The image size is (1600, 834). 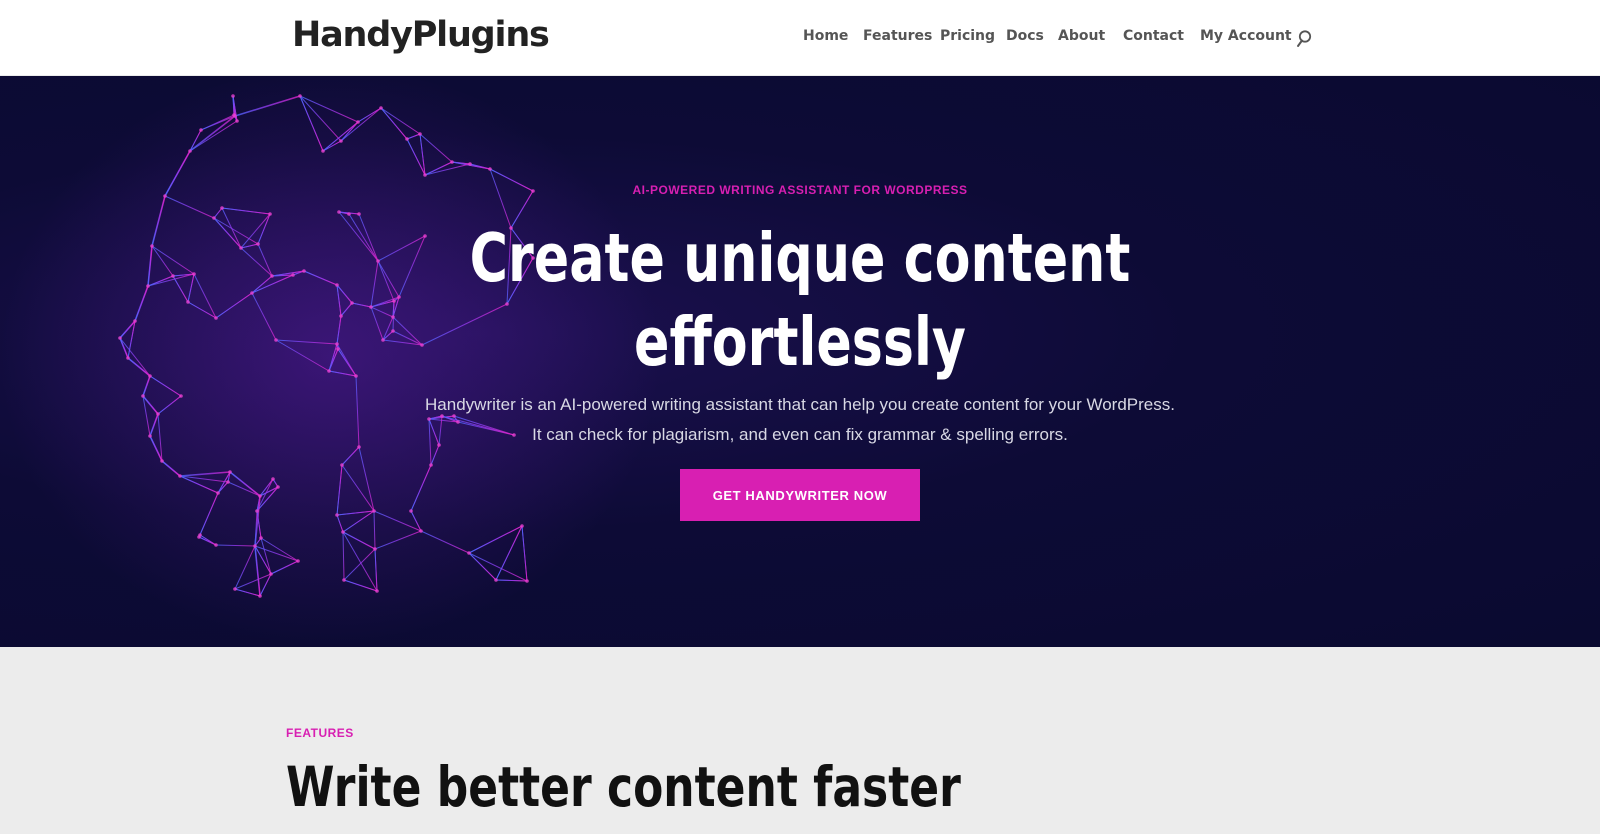 I want to click on nav-docs-link: Docs, so click(x=1025, y=36).